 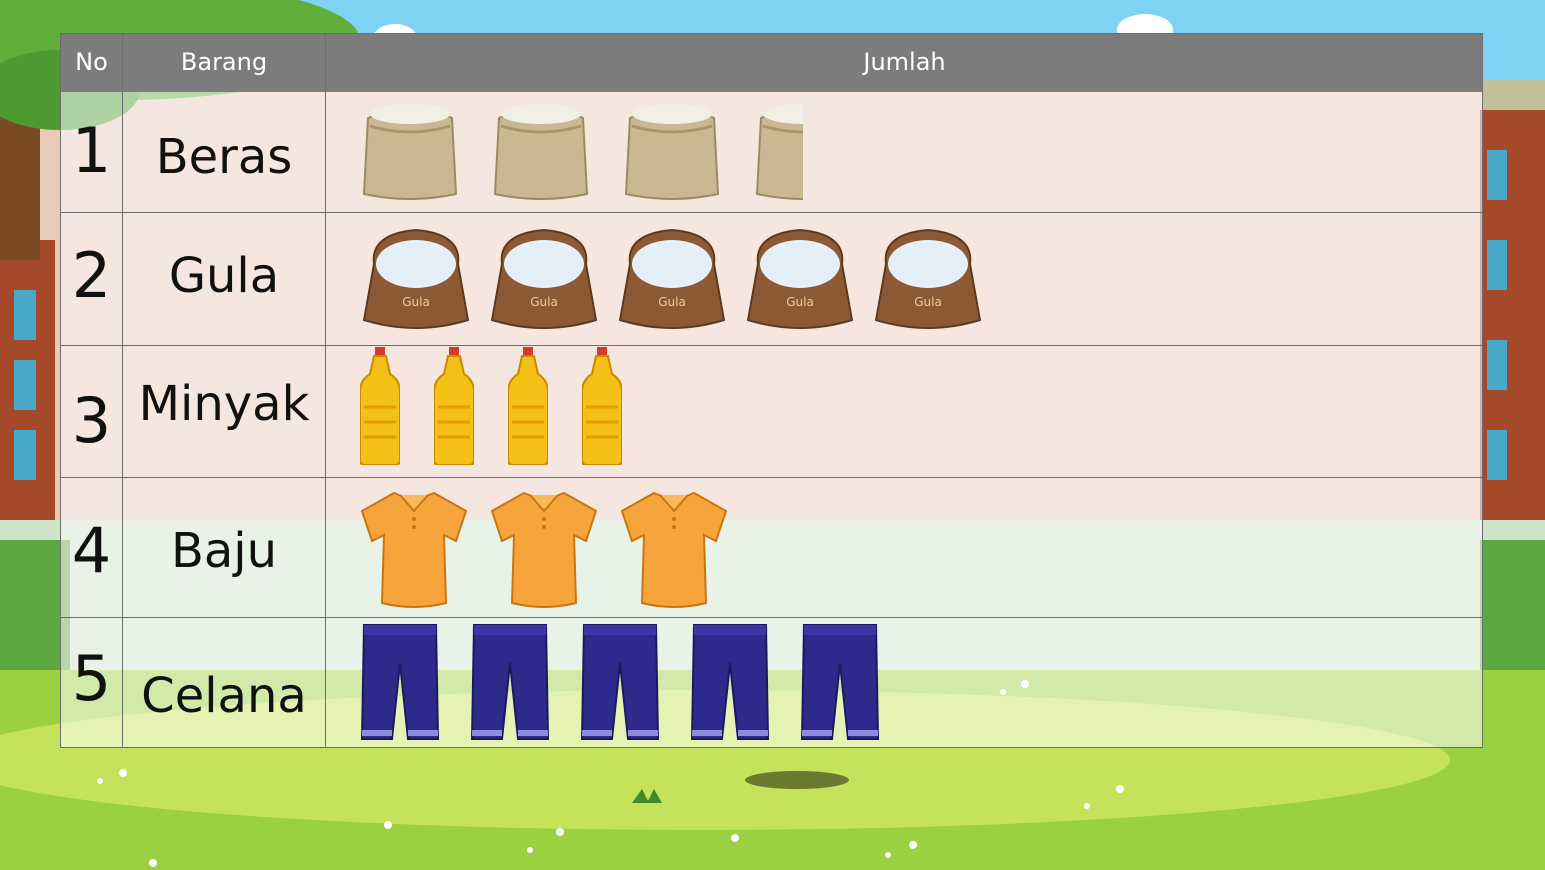 I want to click on header-no: No, so click(x=91, y=62).